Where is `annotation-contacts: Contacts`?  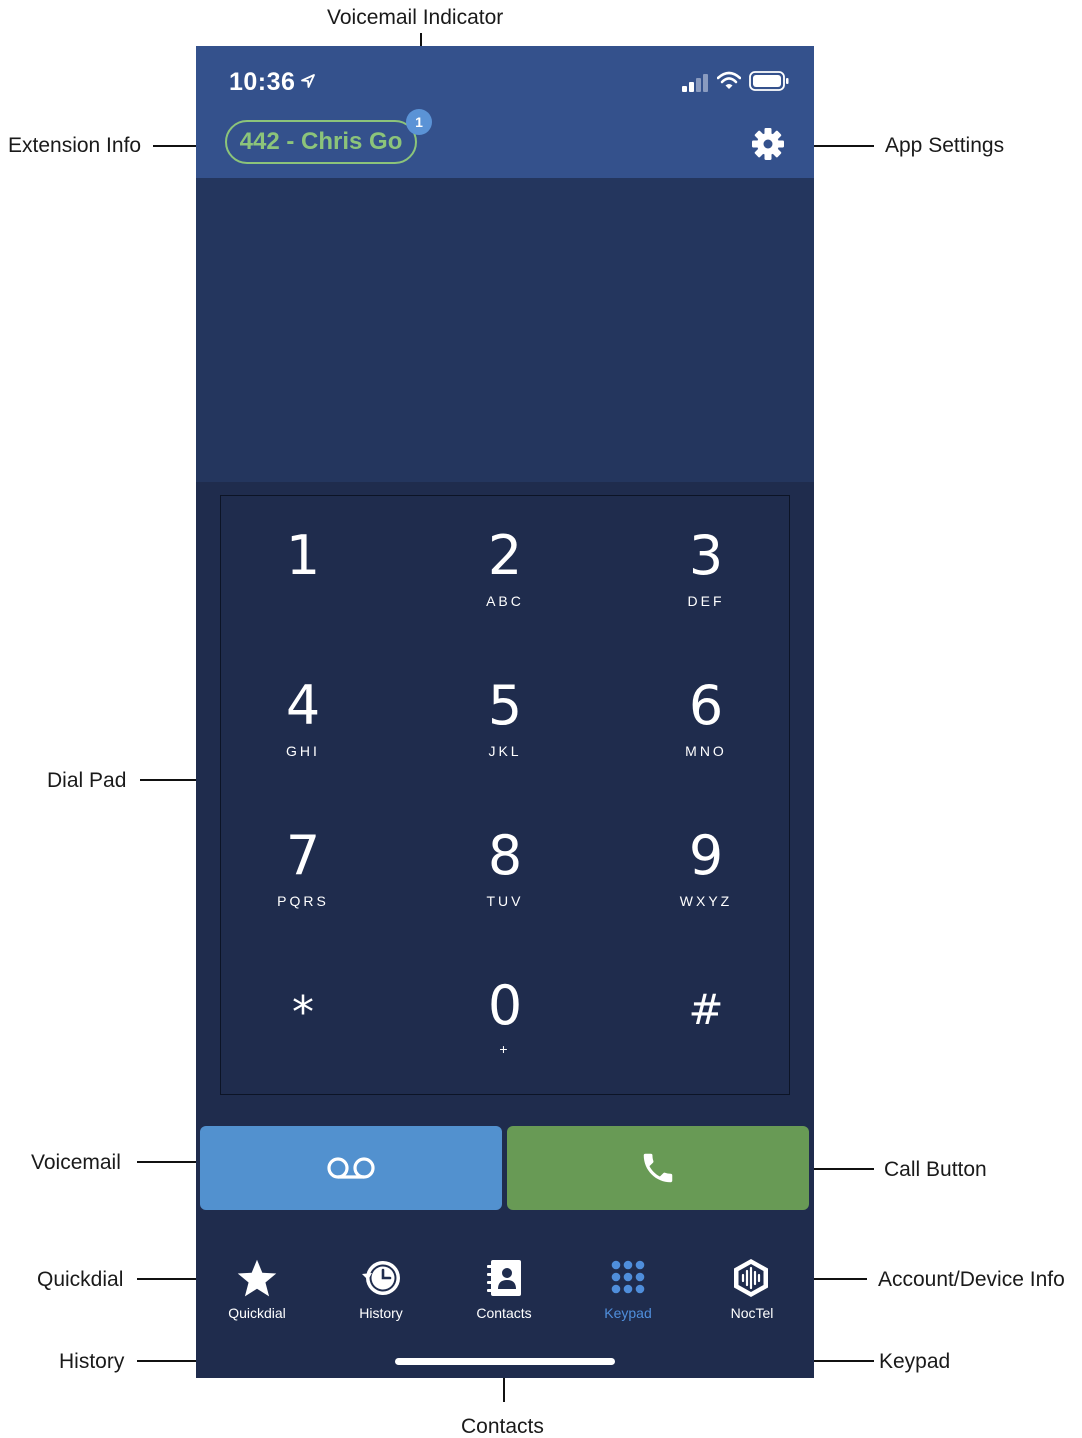
annotation-contacts: Contacts is located at coordinates (502, 1426).